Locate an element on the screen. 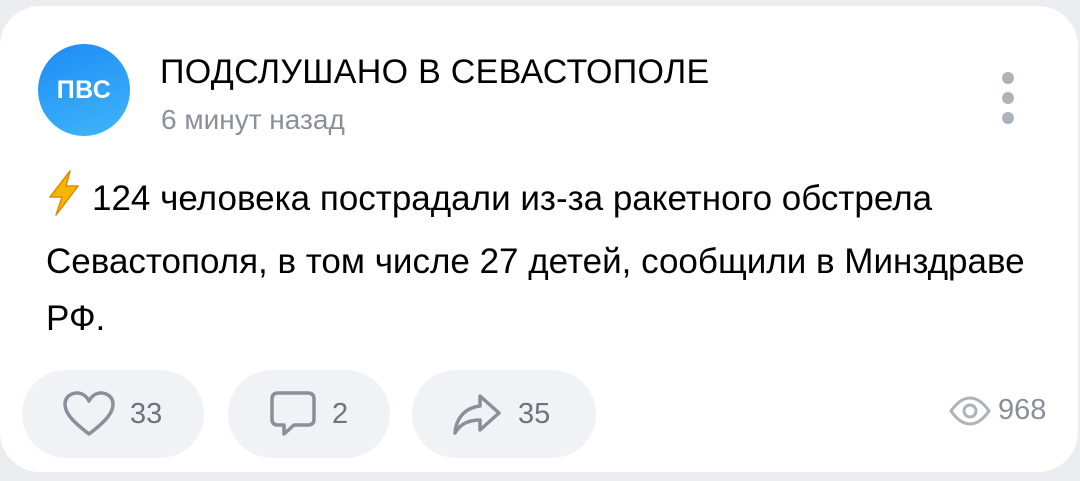 This screenshot has width=1080, height=481. post-time: 6 минут назад is located at coordinates (253, 120).